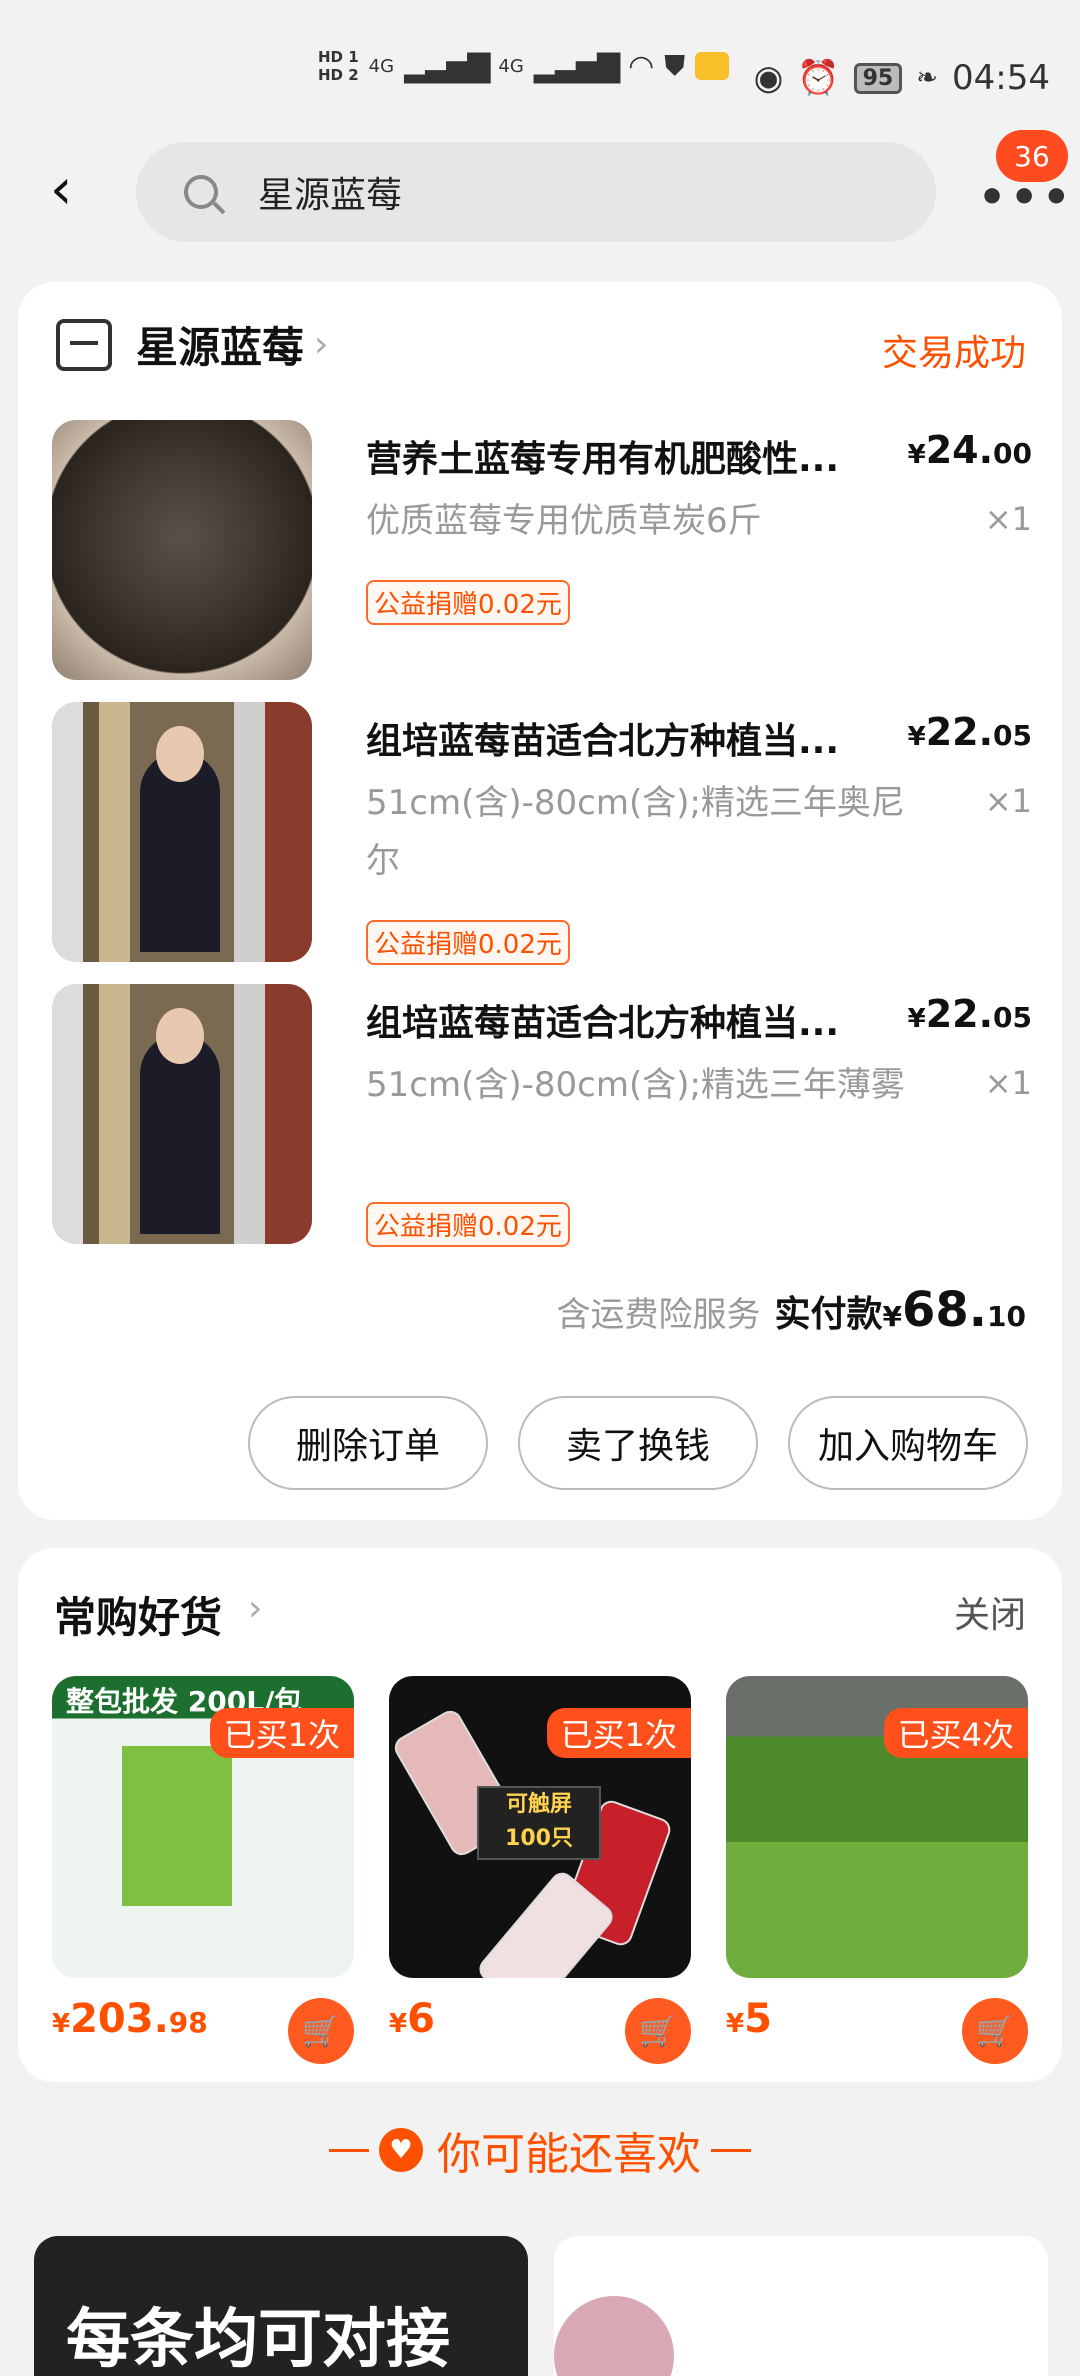  Describe the element at coordinates (641, 66) in the screenshot. I see `wifi-icon: ◠` at that location.